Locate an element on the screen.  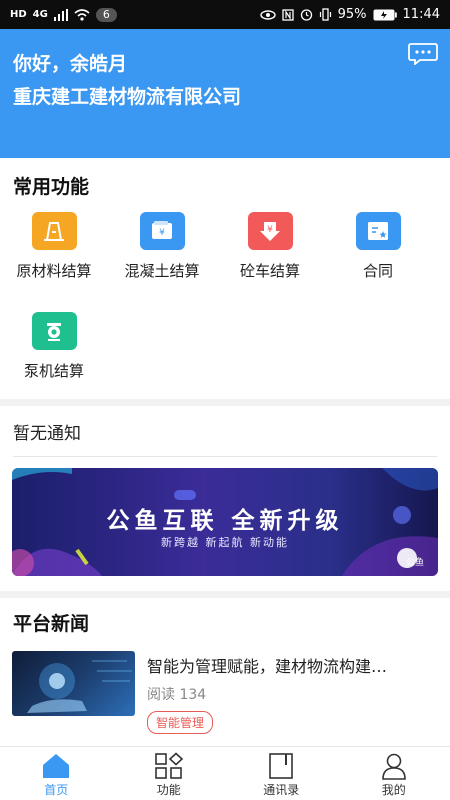
greeting: 你好，余皓月 is located at coordinates (70, 64).